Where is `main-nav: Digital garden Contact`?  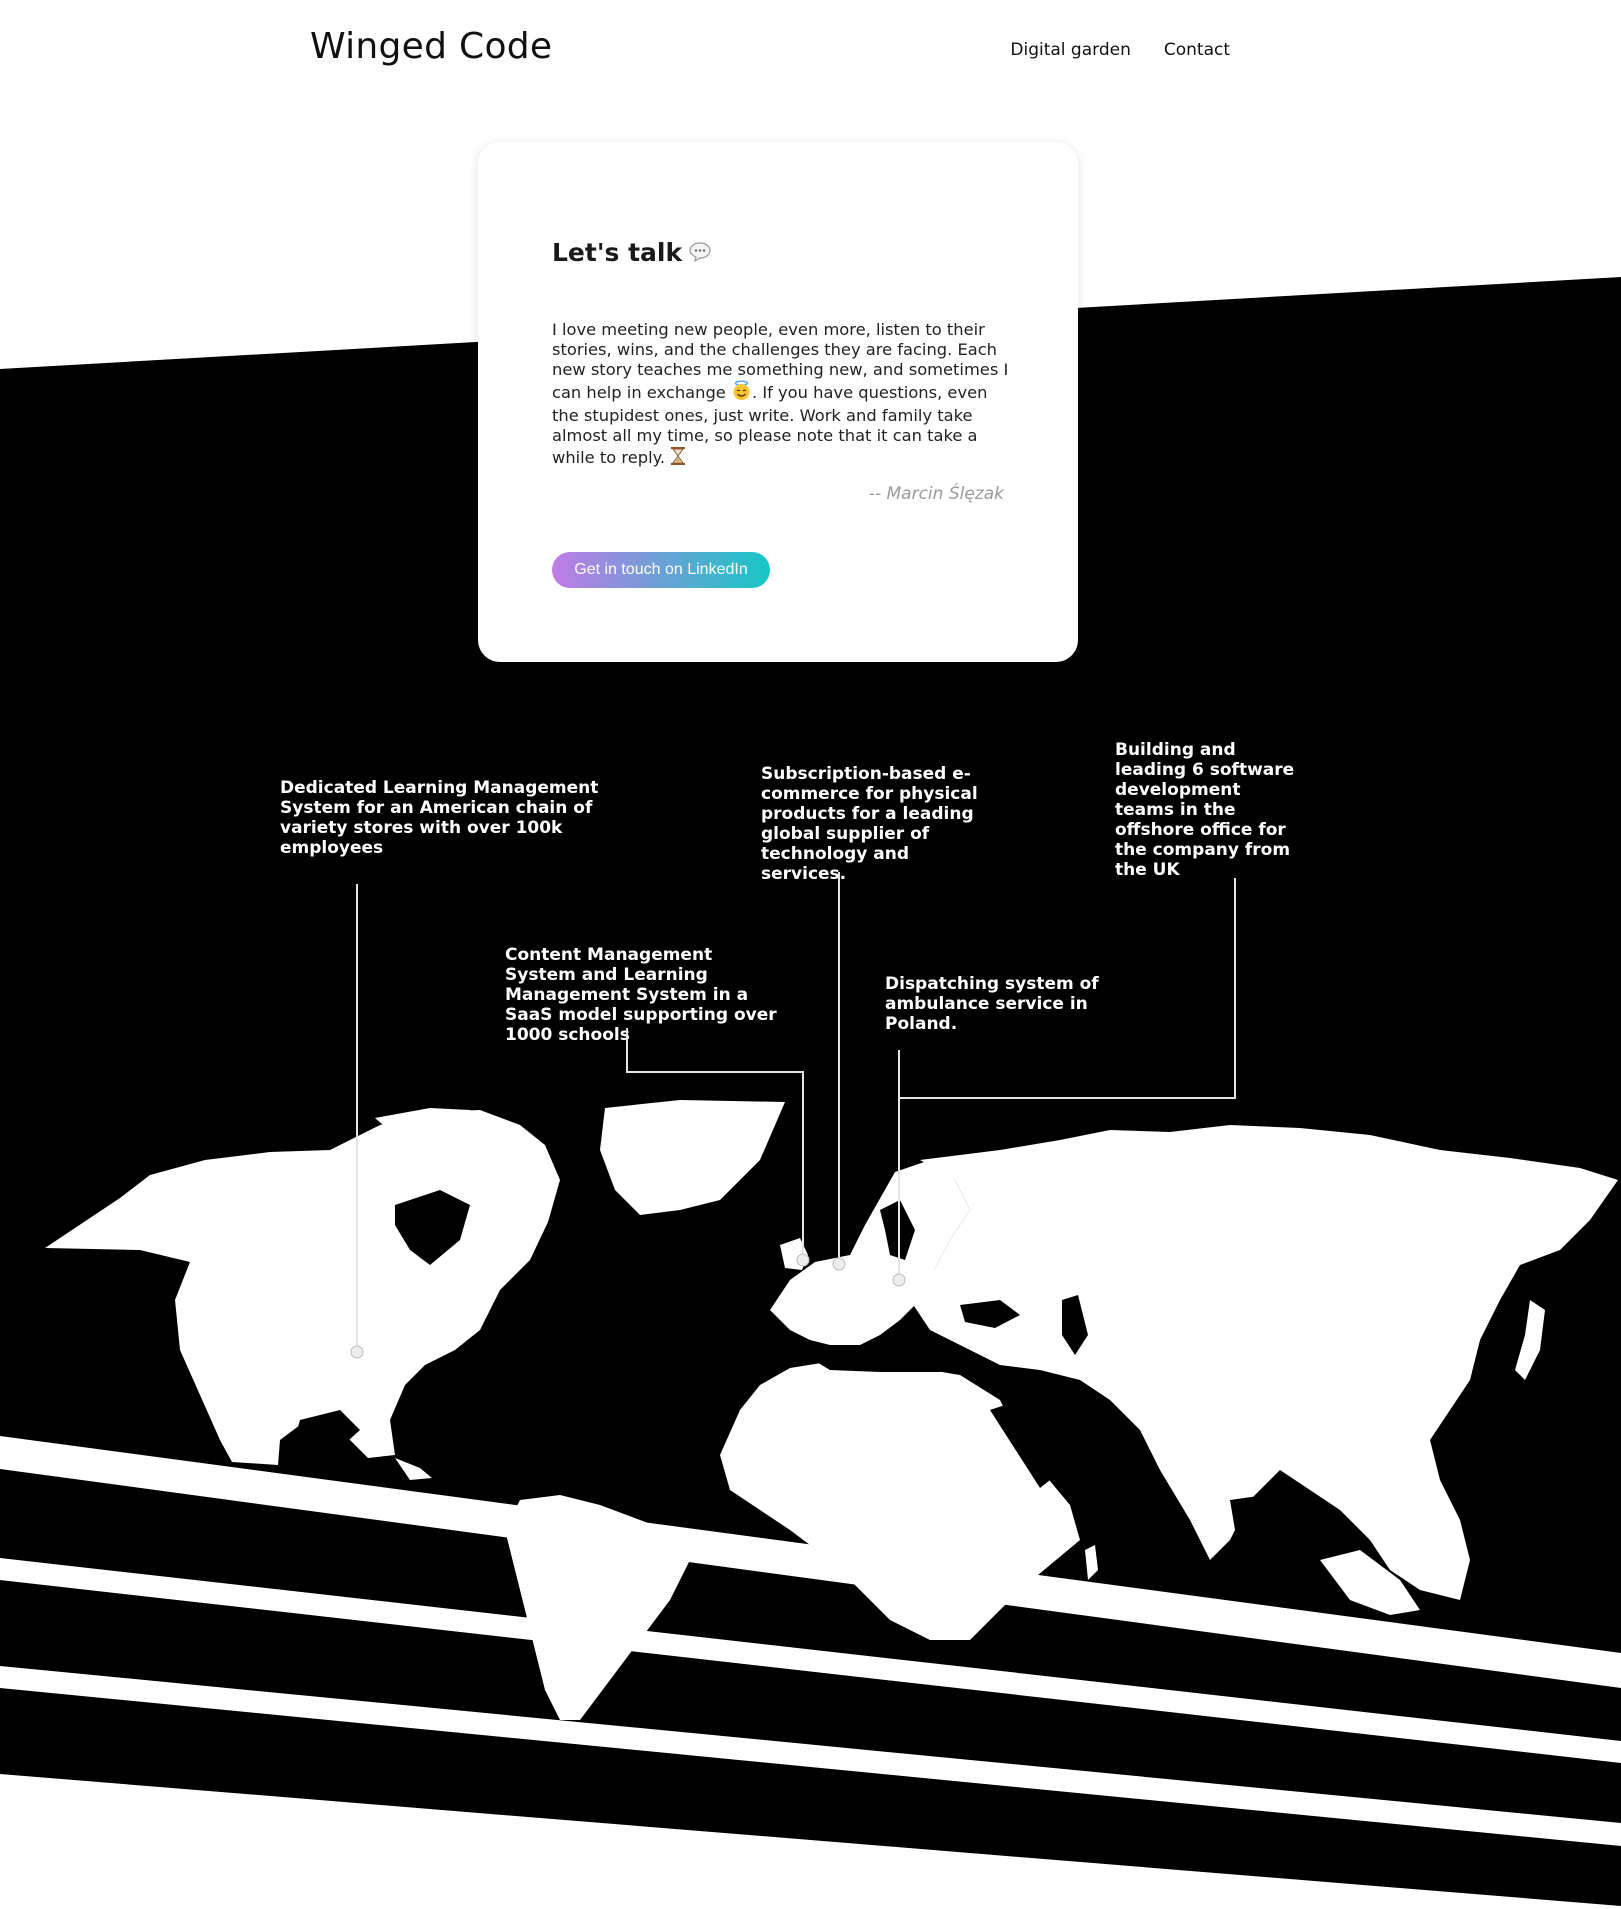 main-nav: Digital garden Contact is located at coordinates (1120, 50).